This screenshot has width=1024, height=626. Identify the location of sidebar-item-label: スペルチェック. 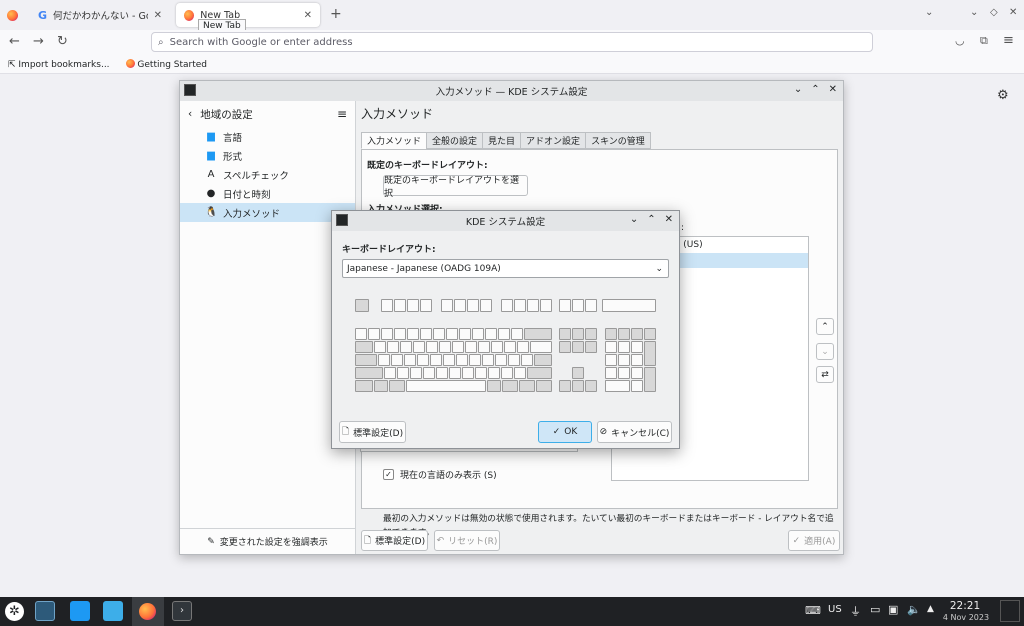
(256, 176).